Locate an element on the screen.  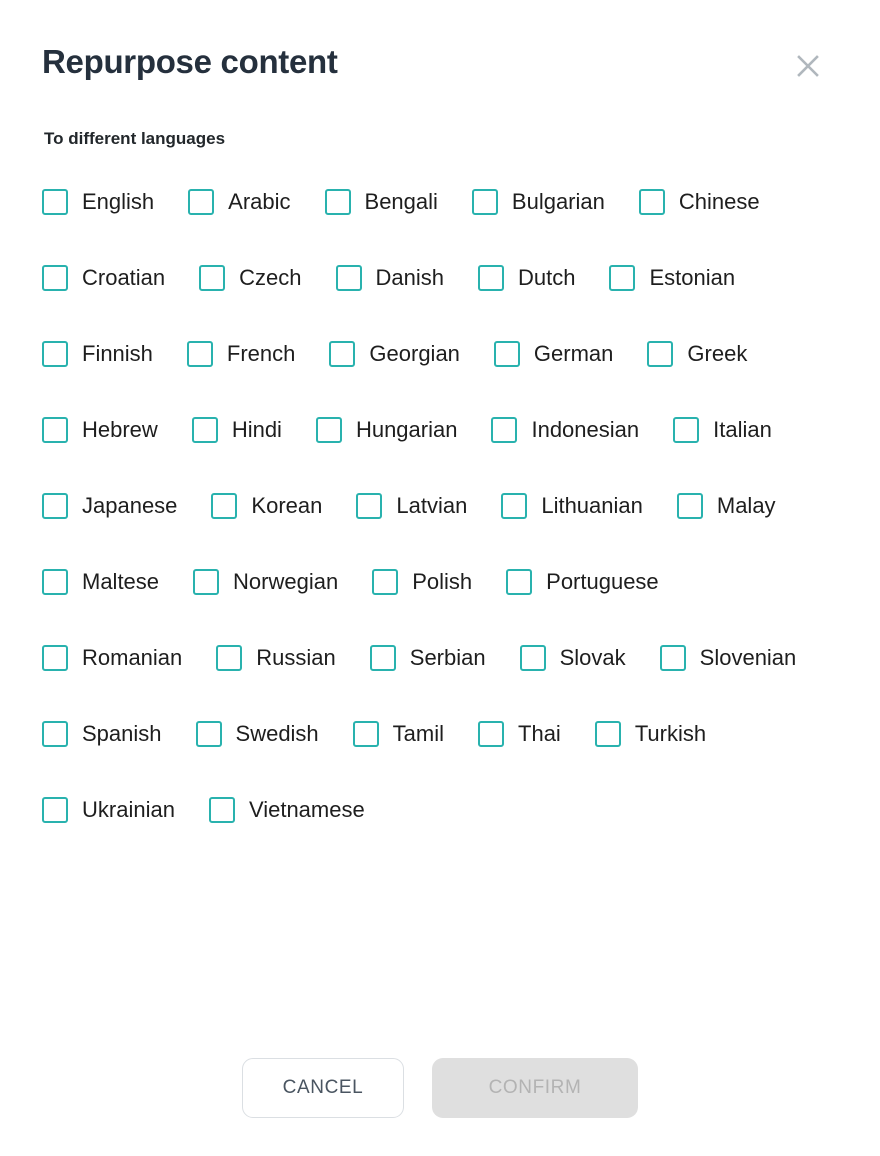
language-option-turkish: Turkish is located at coordinates (650, 734).